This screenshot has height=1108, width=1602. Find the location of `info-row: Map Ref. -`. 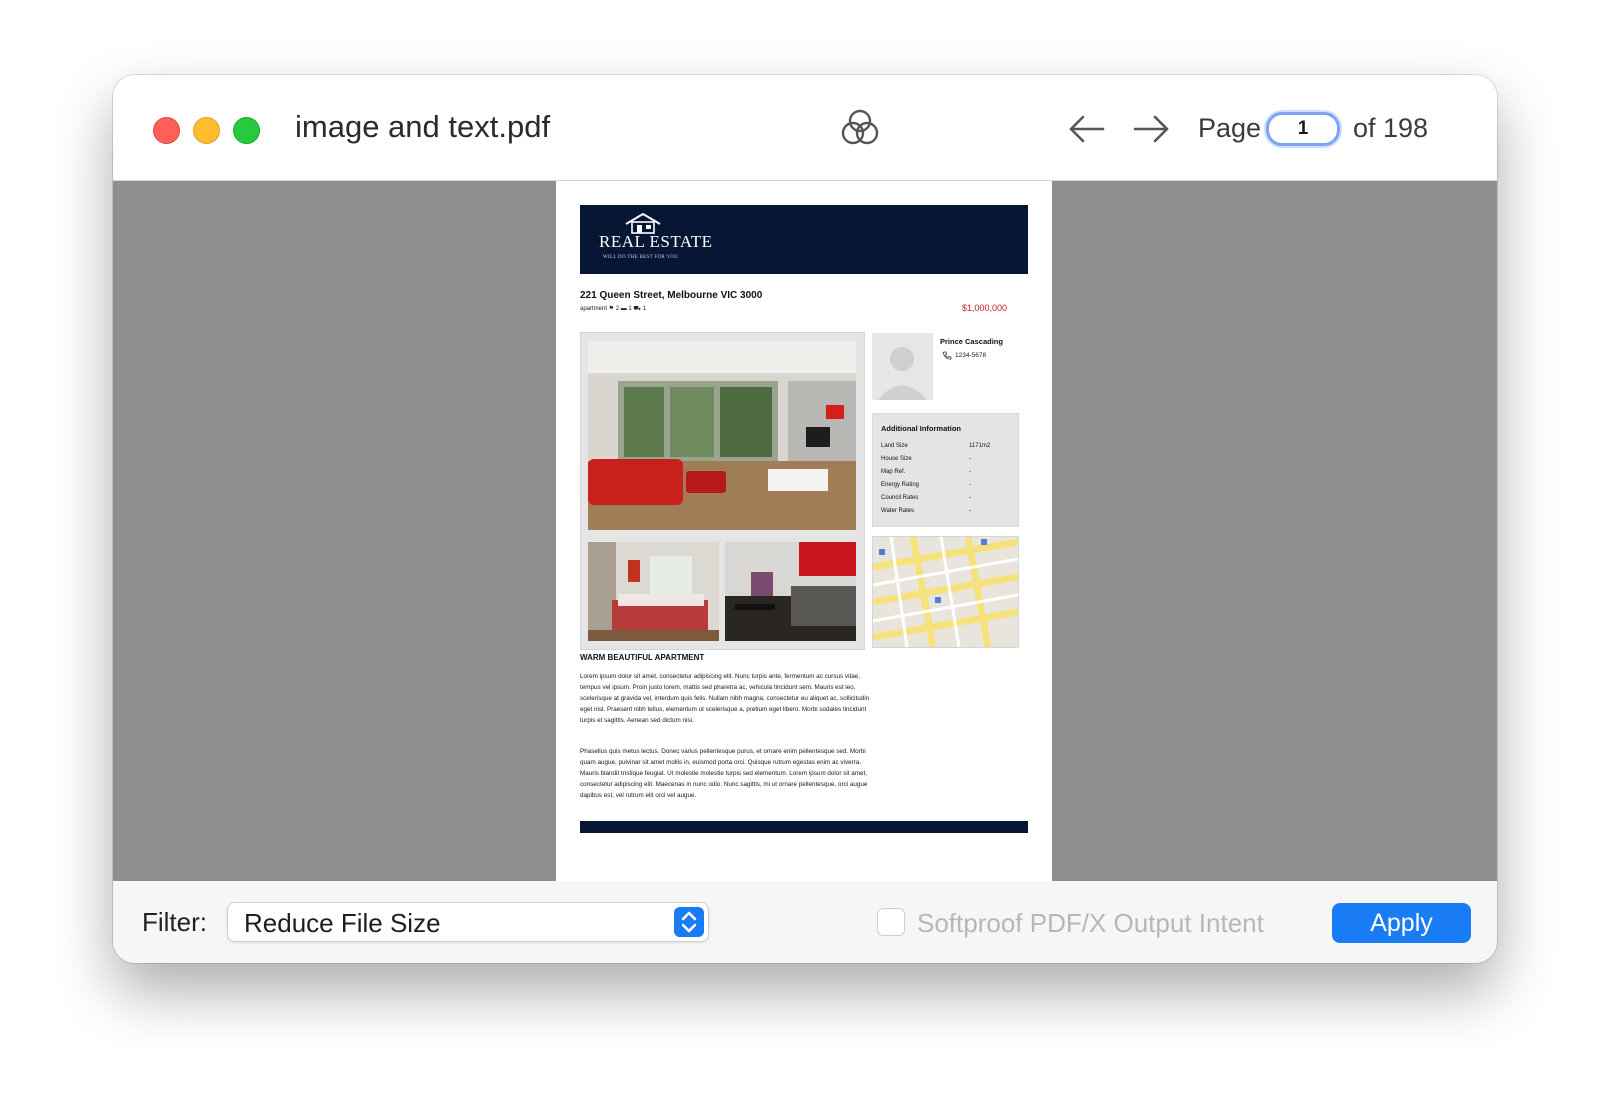

info-row: Map Ref. - is located at coordinates (946, 474).